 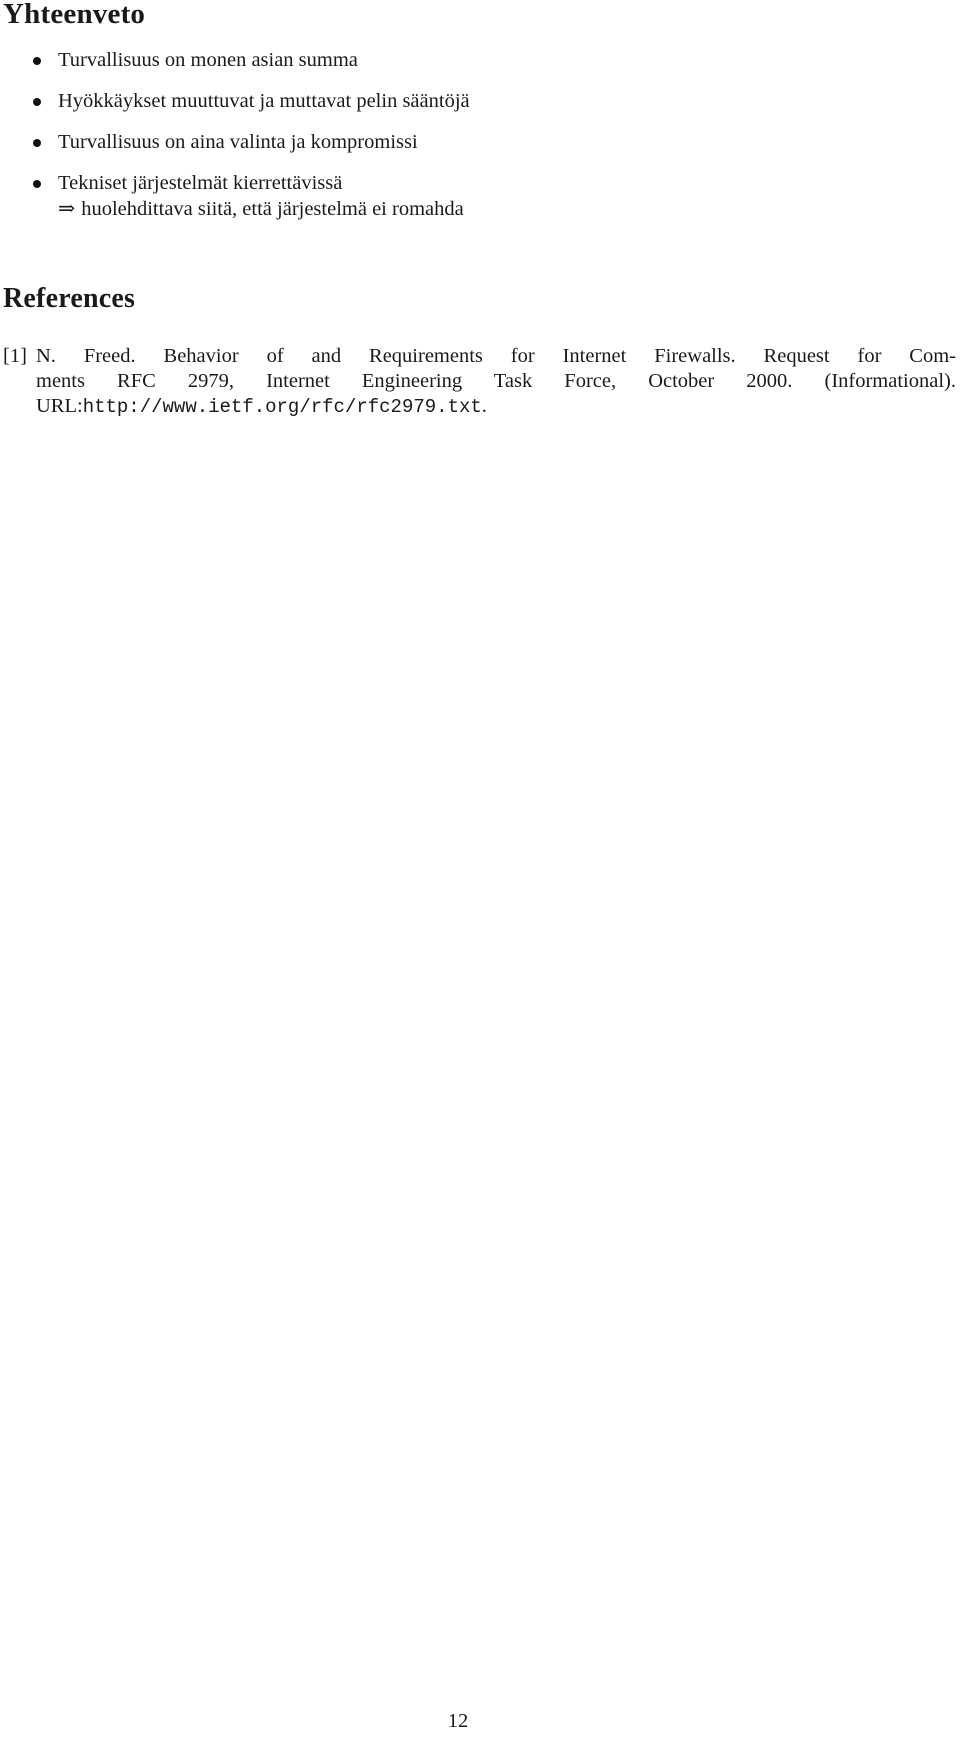 I want to click on reference-label: [1], so click(x=15, y=356).